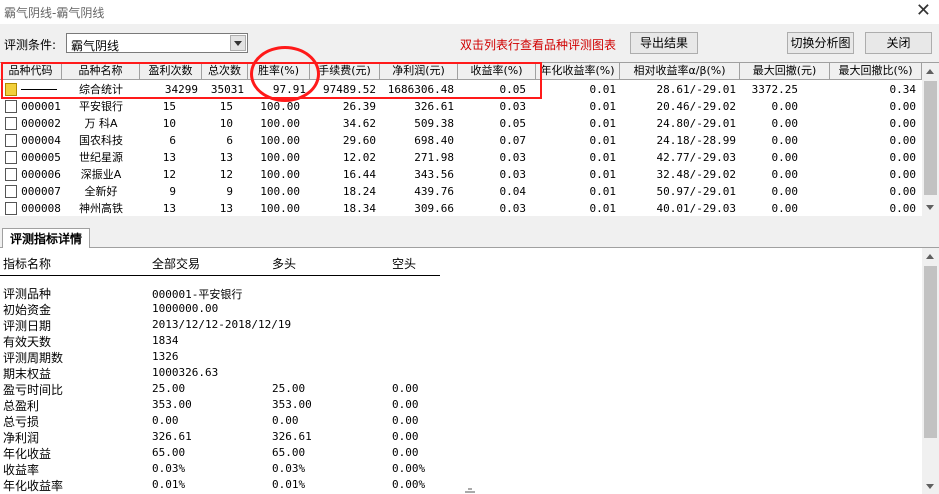  Describe the element at coordinates (41, 191) in the screenshot. I see `cell-code: 000007` at that location.